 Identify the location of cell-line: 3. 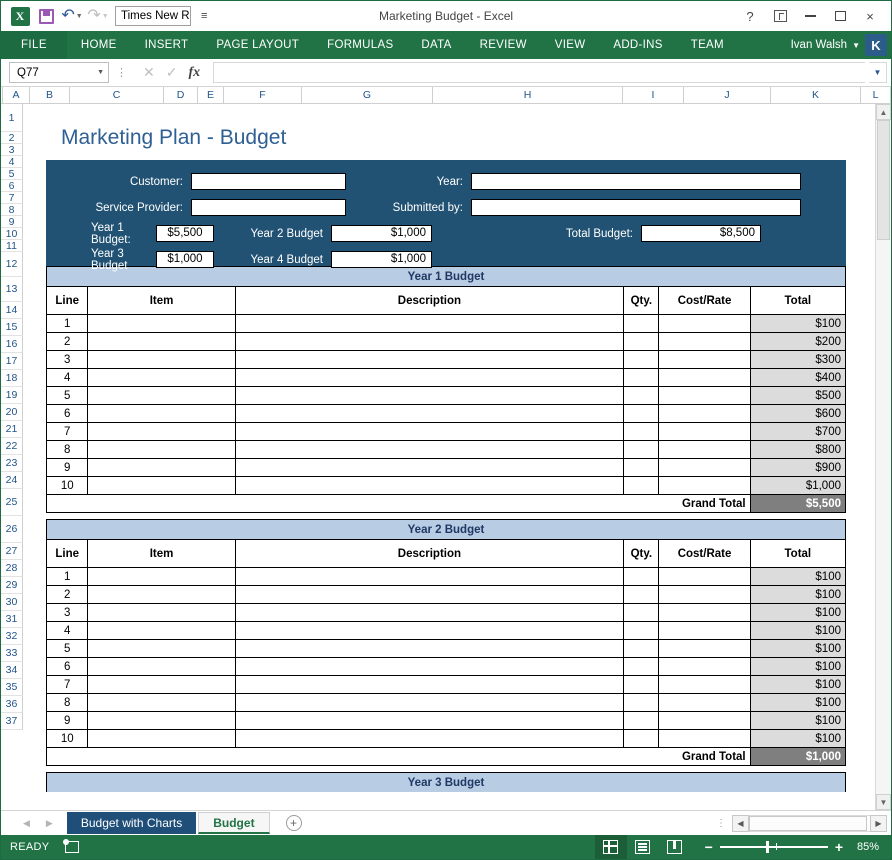
(67, 612).